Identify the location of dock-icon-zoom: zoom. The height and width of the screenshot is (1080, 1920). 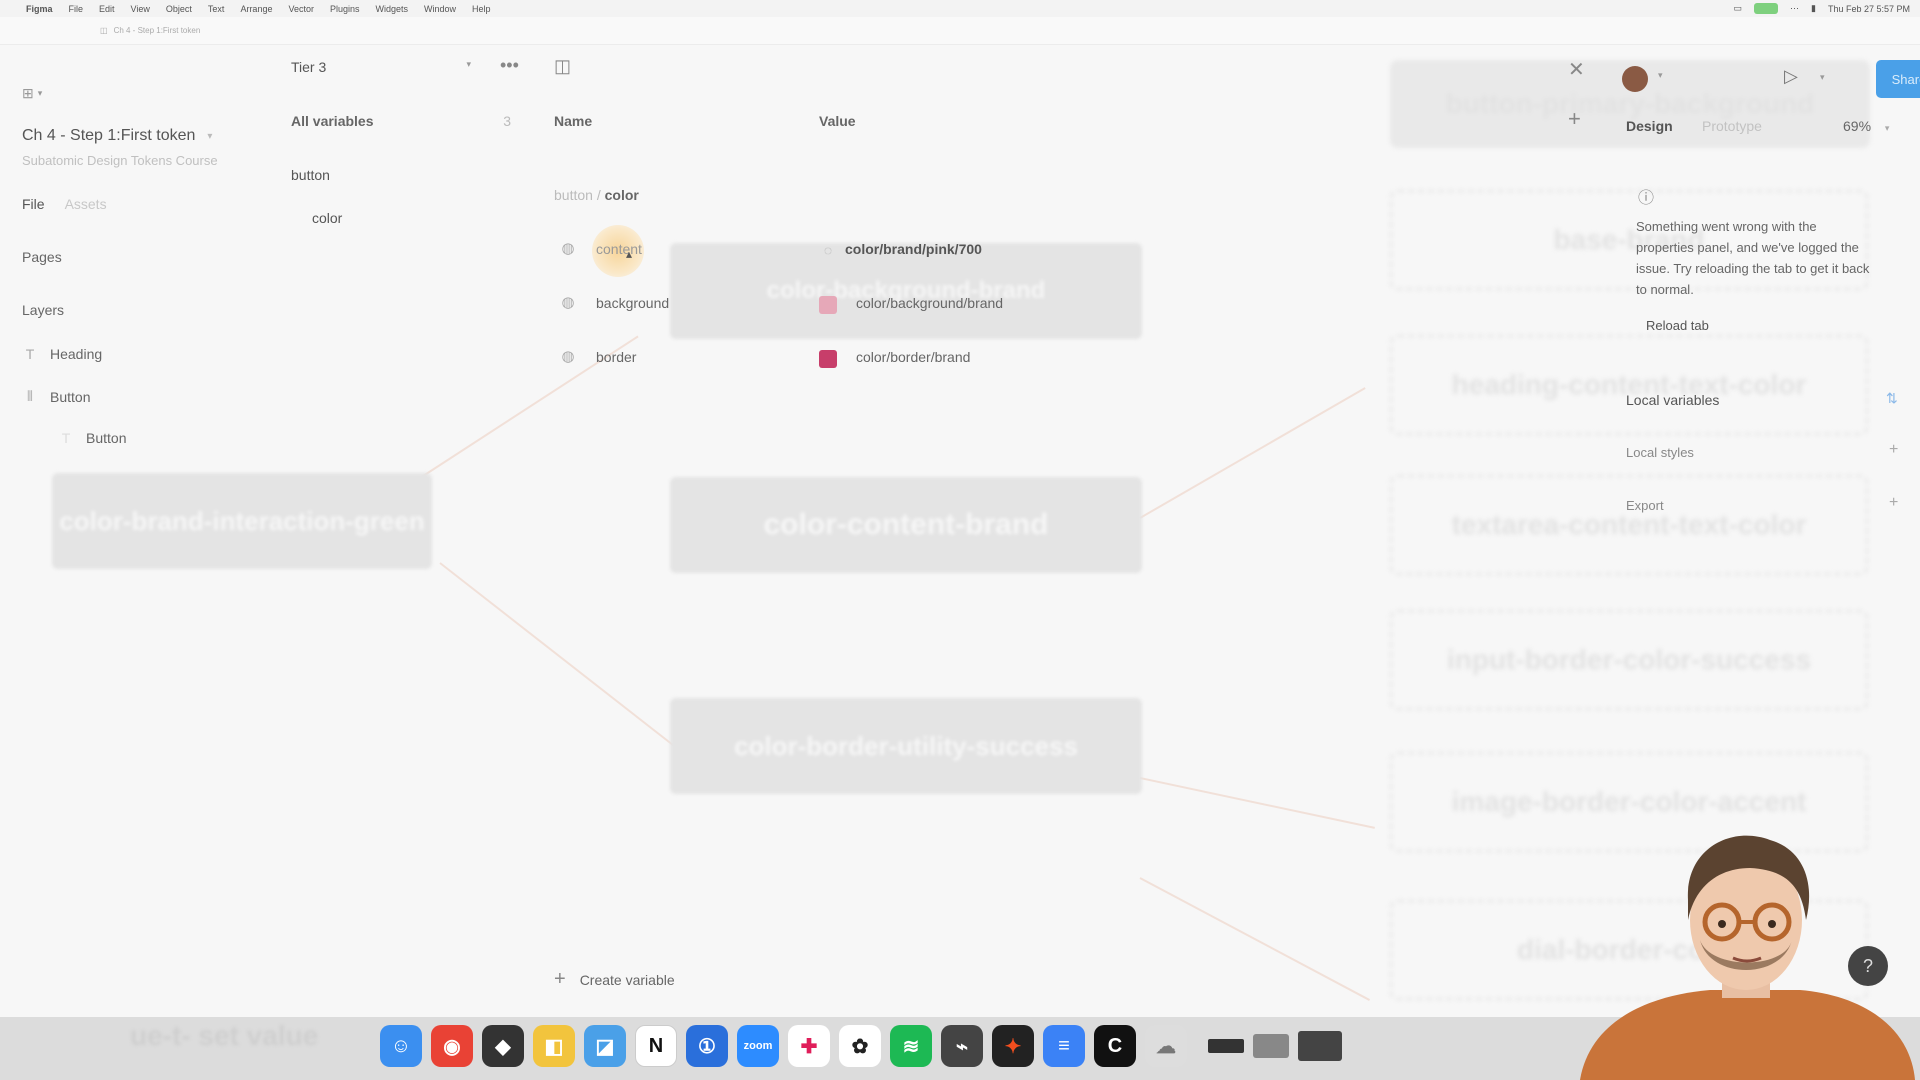
(758, 1046).